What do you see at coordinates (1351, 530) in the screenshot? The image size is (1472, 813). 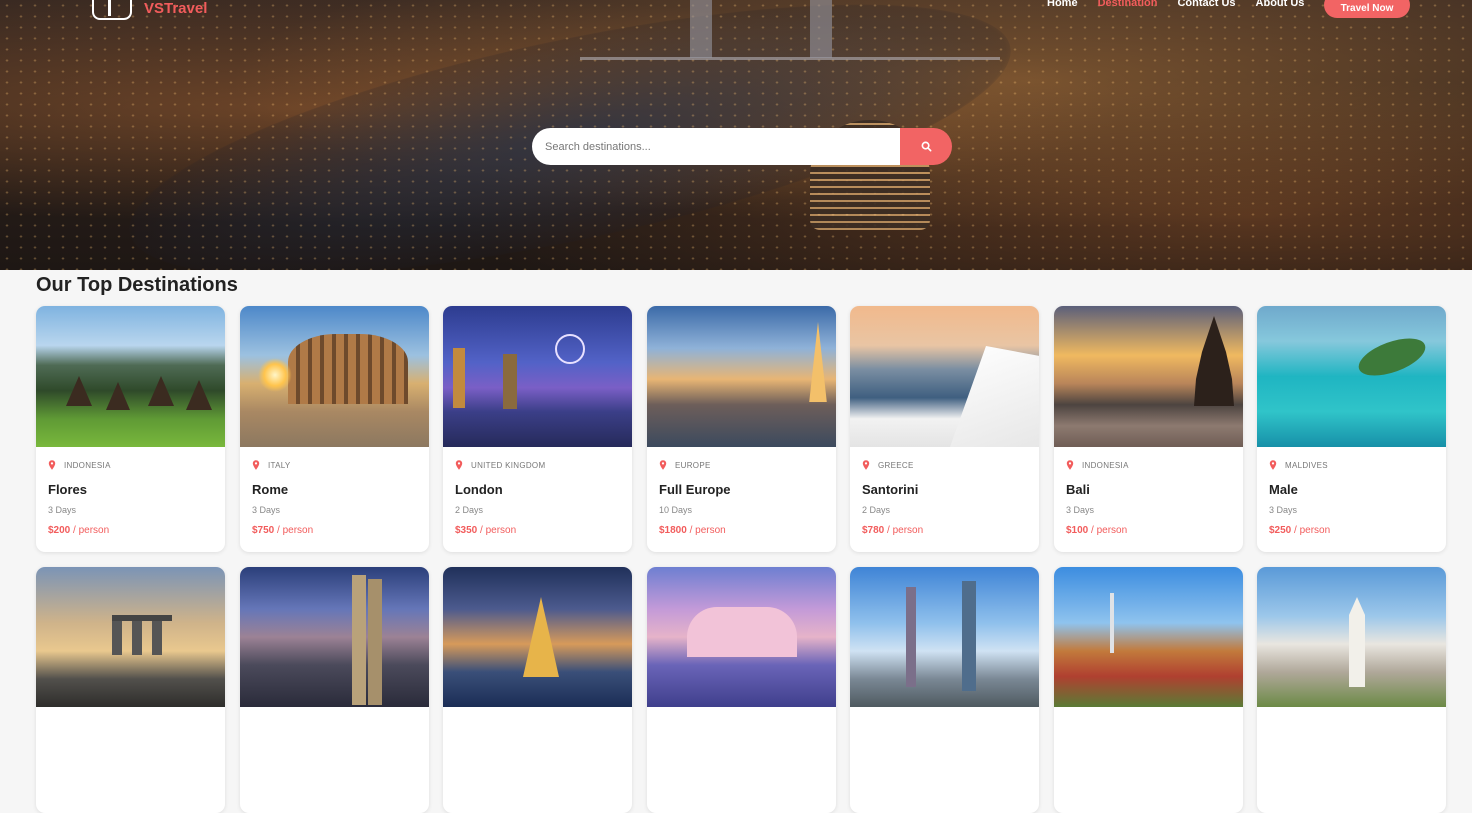 I see `card-price: $250 / person` at bounding box center [1351, 530].